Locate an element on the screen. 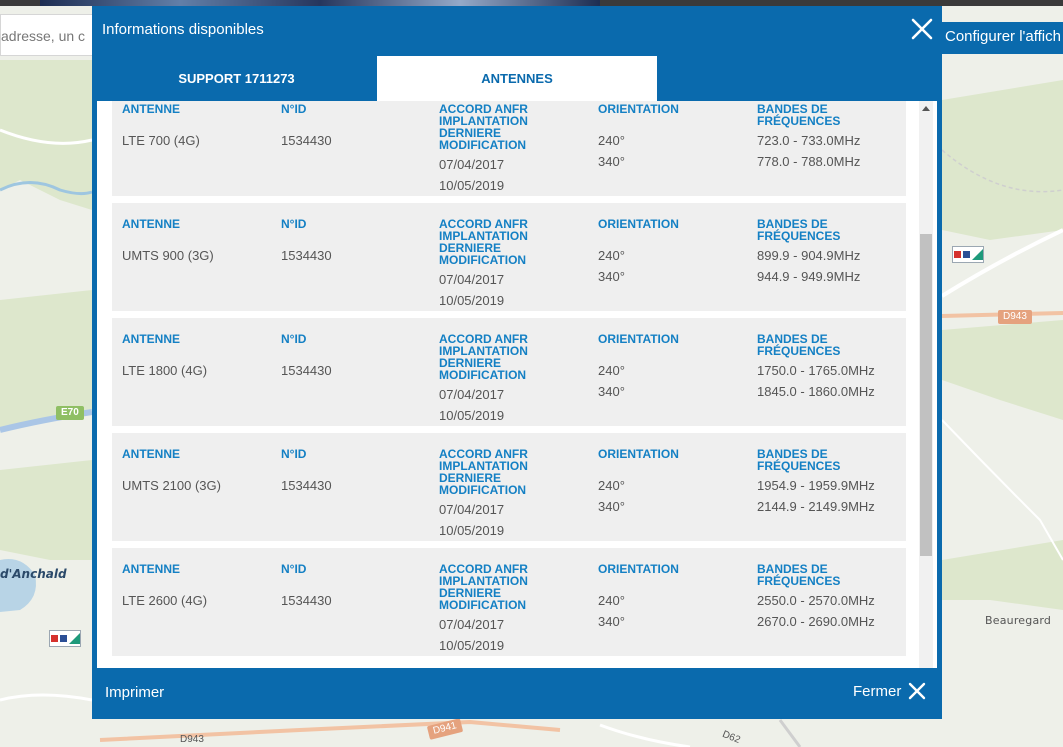 The height and width of the screenshot is (747, 1063). antenna-column: ANTENNE LTE 700 (4G) is located at coordinates (161, 125).